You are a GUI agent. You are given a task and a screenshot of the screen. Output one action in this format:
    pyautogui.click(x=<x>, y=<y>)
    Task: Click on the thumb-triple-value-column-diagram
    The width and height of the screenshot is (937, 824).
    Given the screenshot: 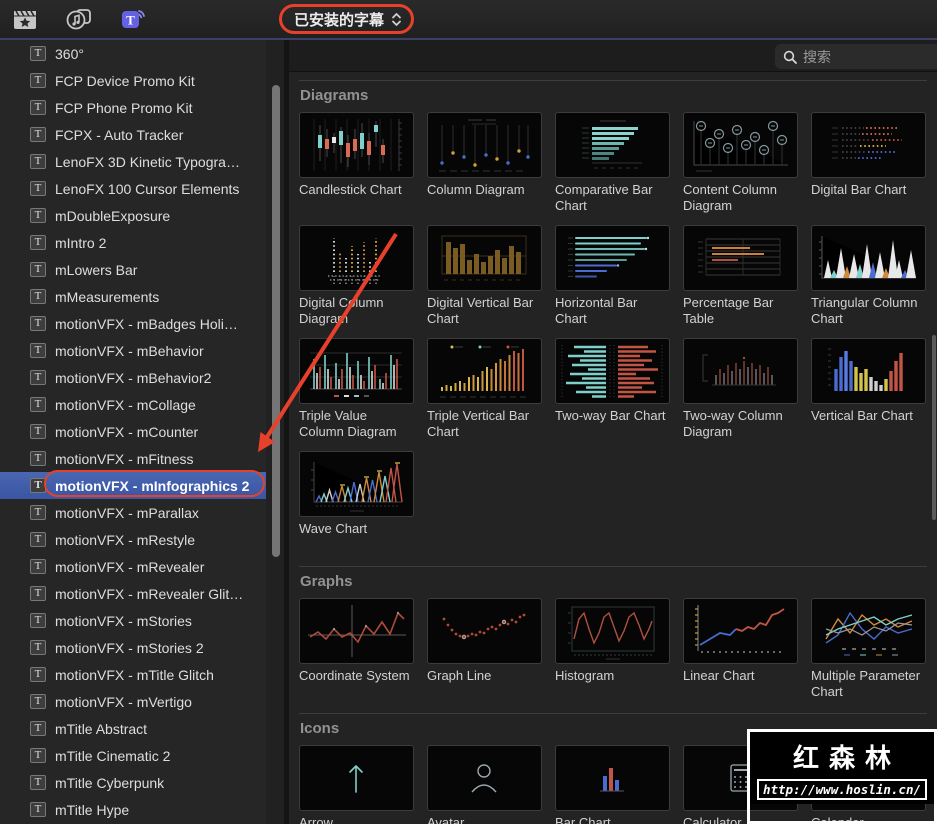 What is the action you would take?
    pyautogui.click(x=356, y=371)
    